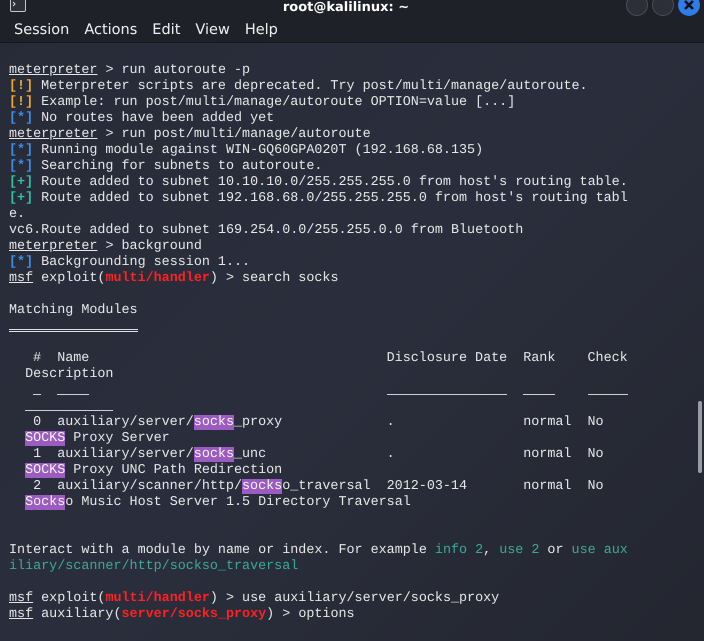 The height and width of the screenshot is (641, 704). I want to click on terminal-line: iliary/scanner/http/sockso_traversal, so click(154, 567).